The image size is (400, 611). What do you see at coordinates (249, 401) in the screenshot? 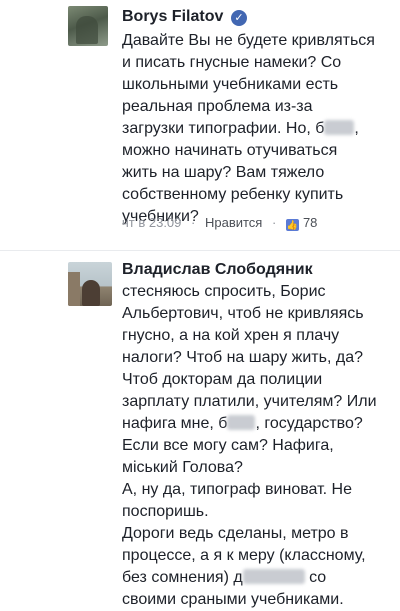
I see `comment-line: зарплату платили, учителям? Или` at bounding box center [249, 401].